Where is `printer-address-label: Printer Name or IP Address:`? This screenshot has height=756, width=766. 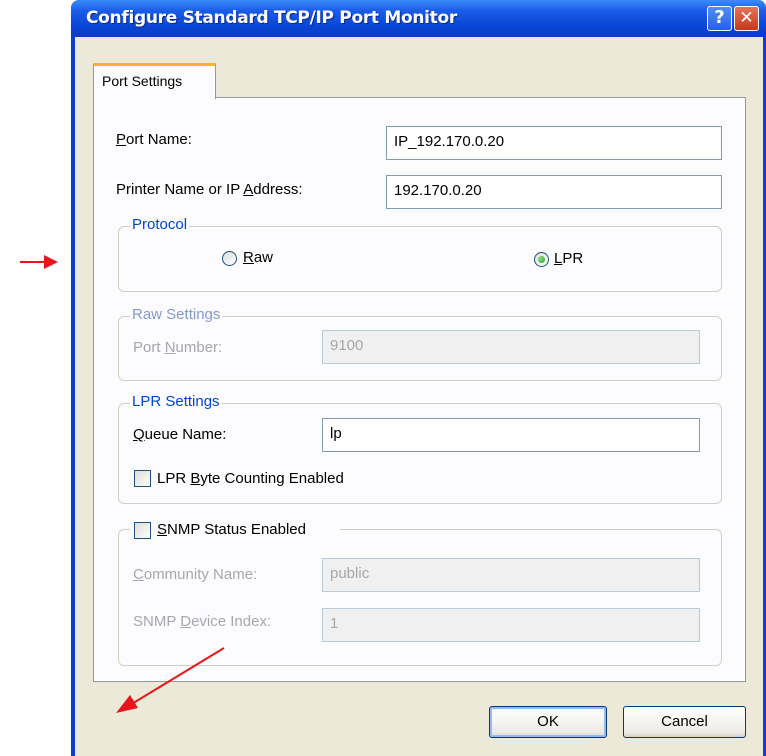 printer-address-label: Printer Name or IP Address: is located at coordinates (209, 189).